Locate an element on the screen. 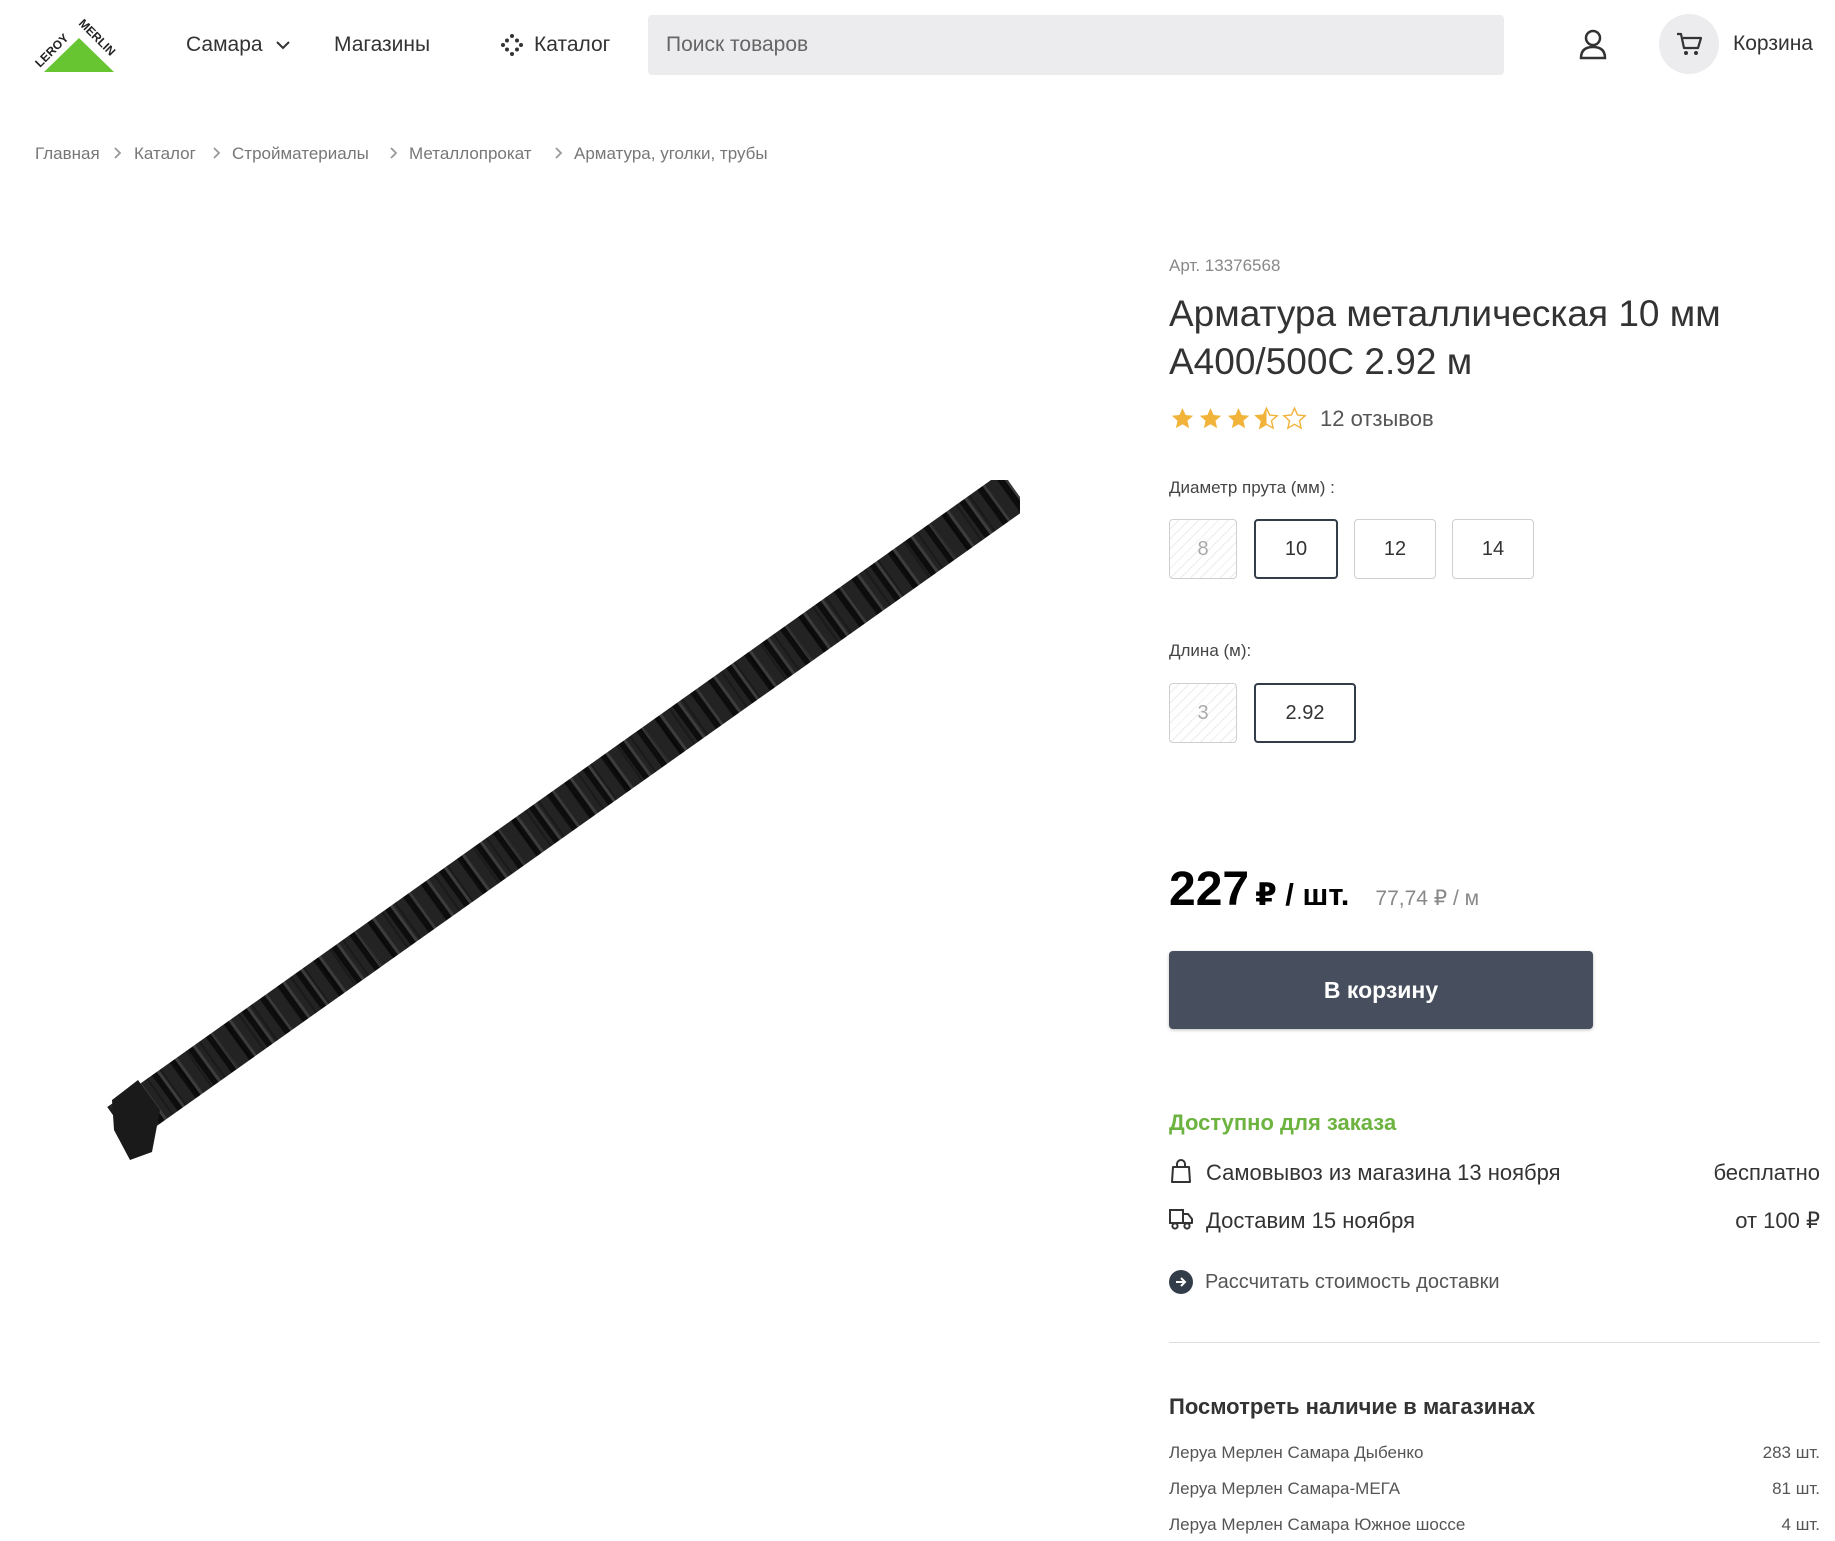 This screenshot has width=1835, height=1541. cart-icon-circle is located at coordinates (1689, 44).